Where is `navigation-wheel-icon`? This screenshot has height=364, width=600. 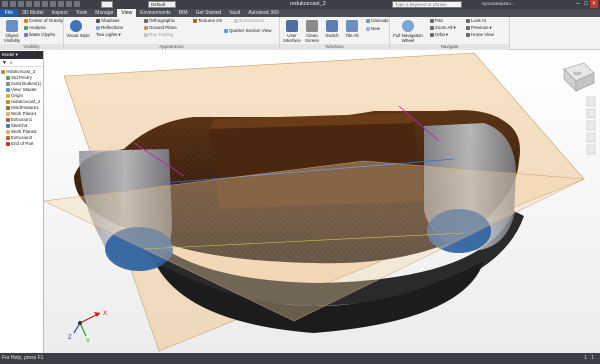
navigation-wheel-icon is located at coordinates (408, 26).